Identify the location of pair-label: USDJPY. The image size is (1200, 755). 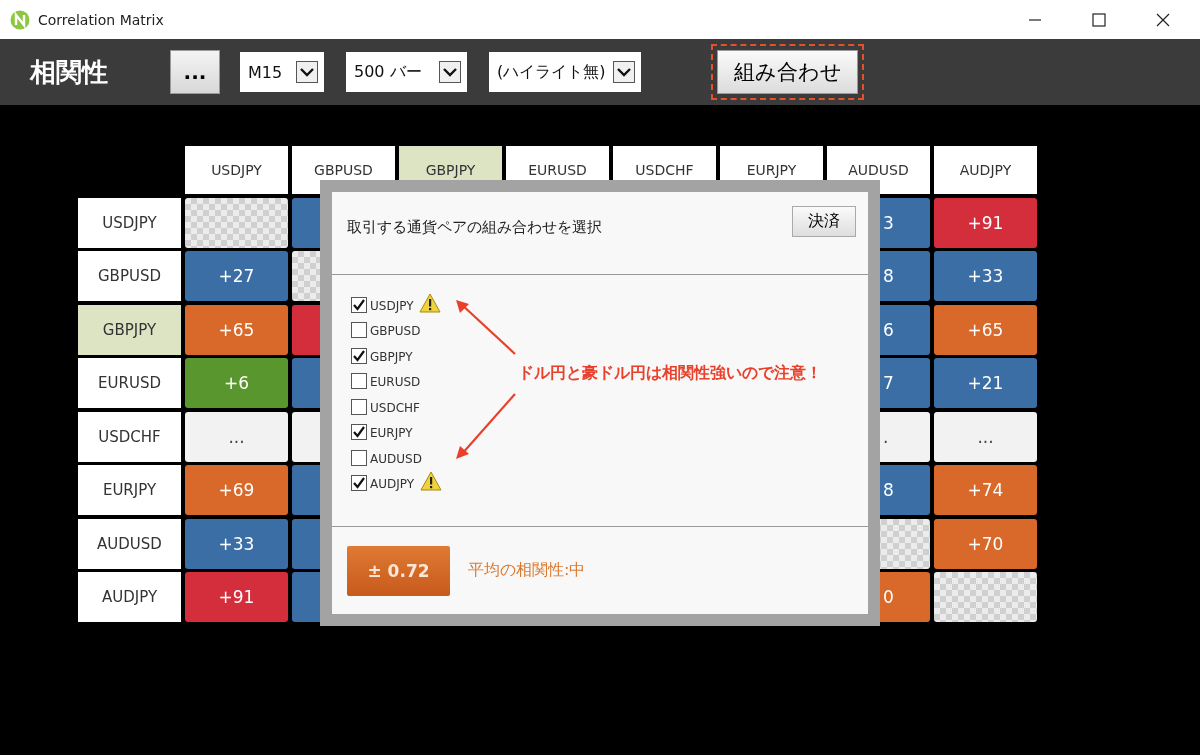
(392, 305).